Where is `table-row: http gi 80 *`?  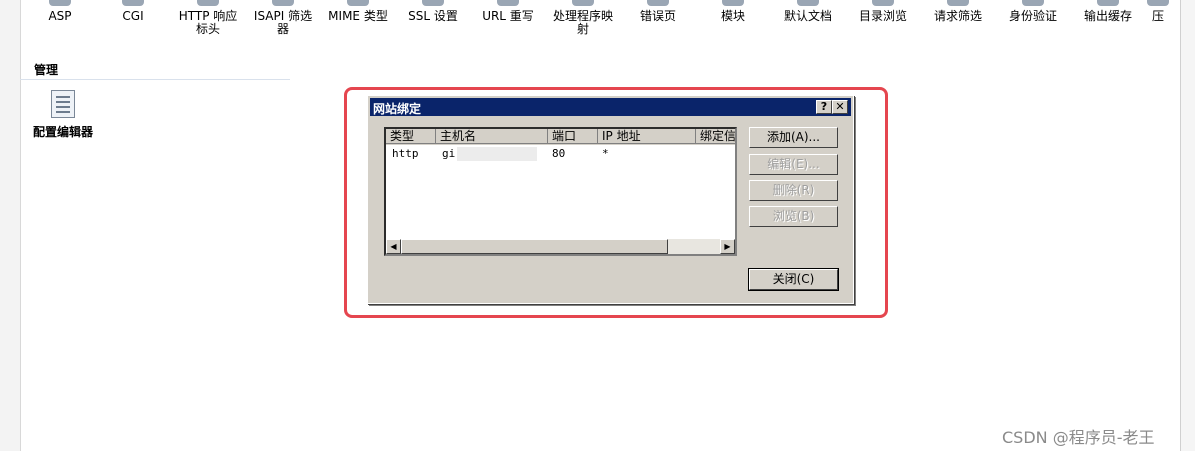
table-row: http gi 80 * is located at coordinates (560, 155).